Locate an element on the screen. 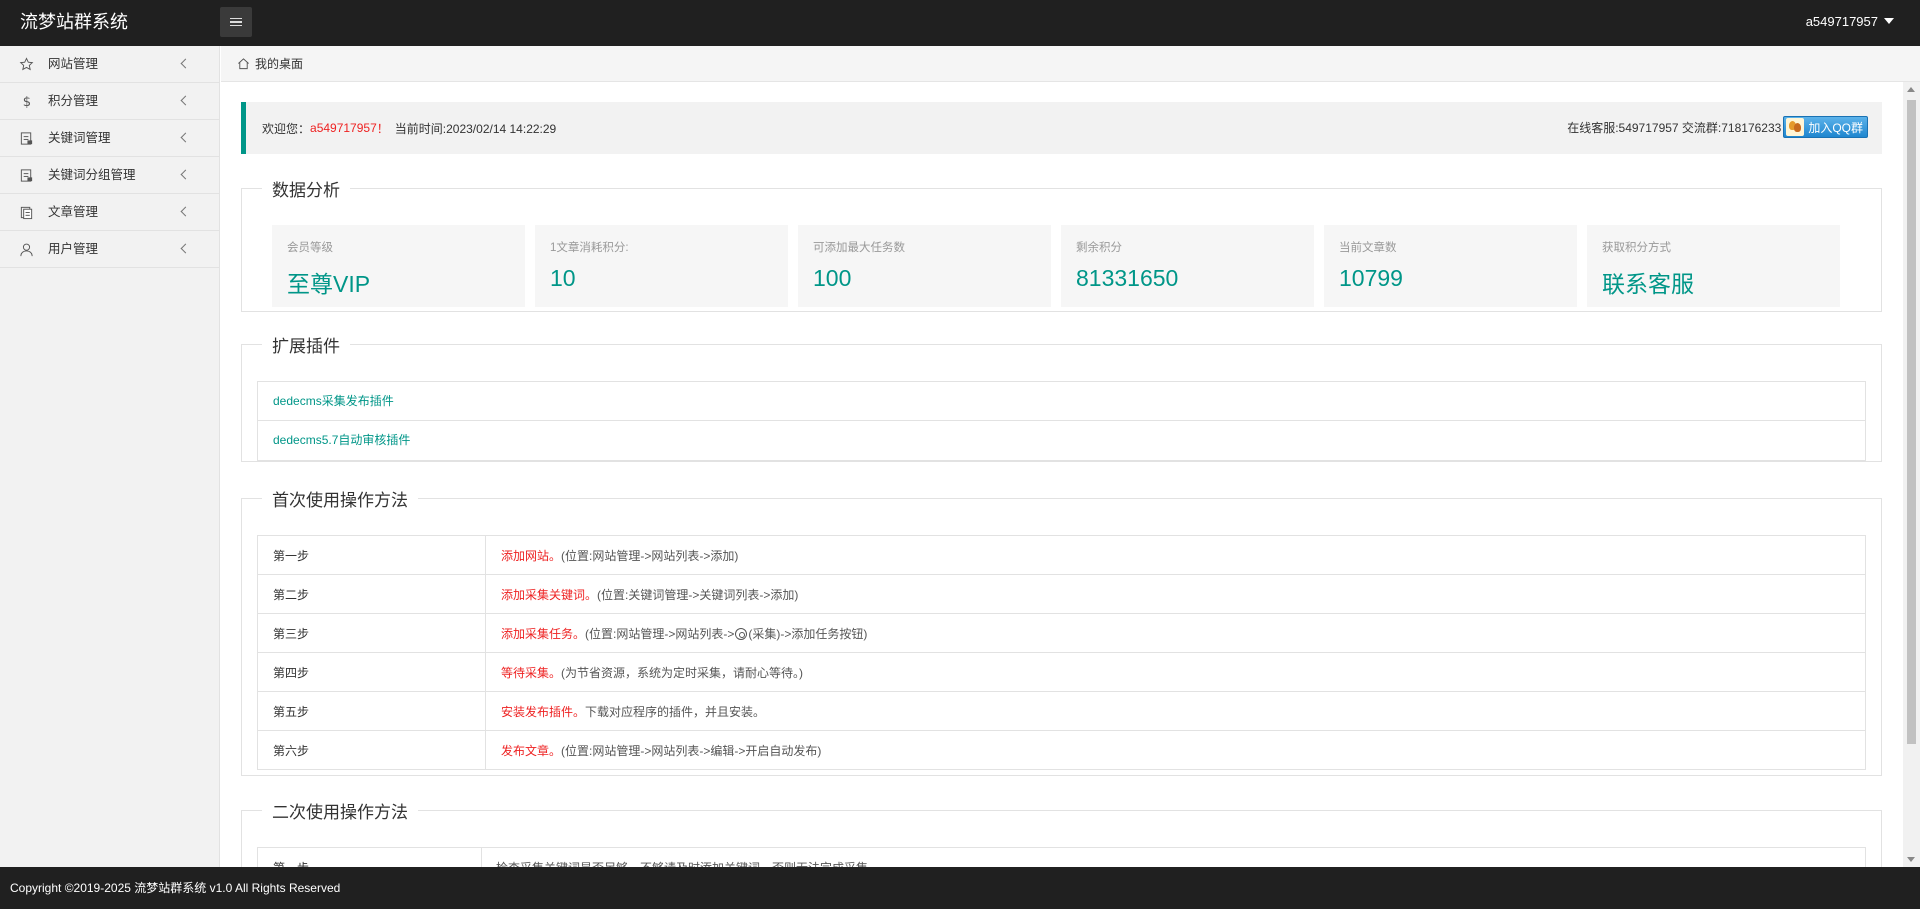 Image resolution: width=1920 pixels, height=909 pixels. vertical-scrollbar is located at coordinates (1911, 474).